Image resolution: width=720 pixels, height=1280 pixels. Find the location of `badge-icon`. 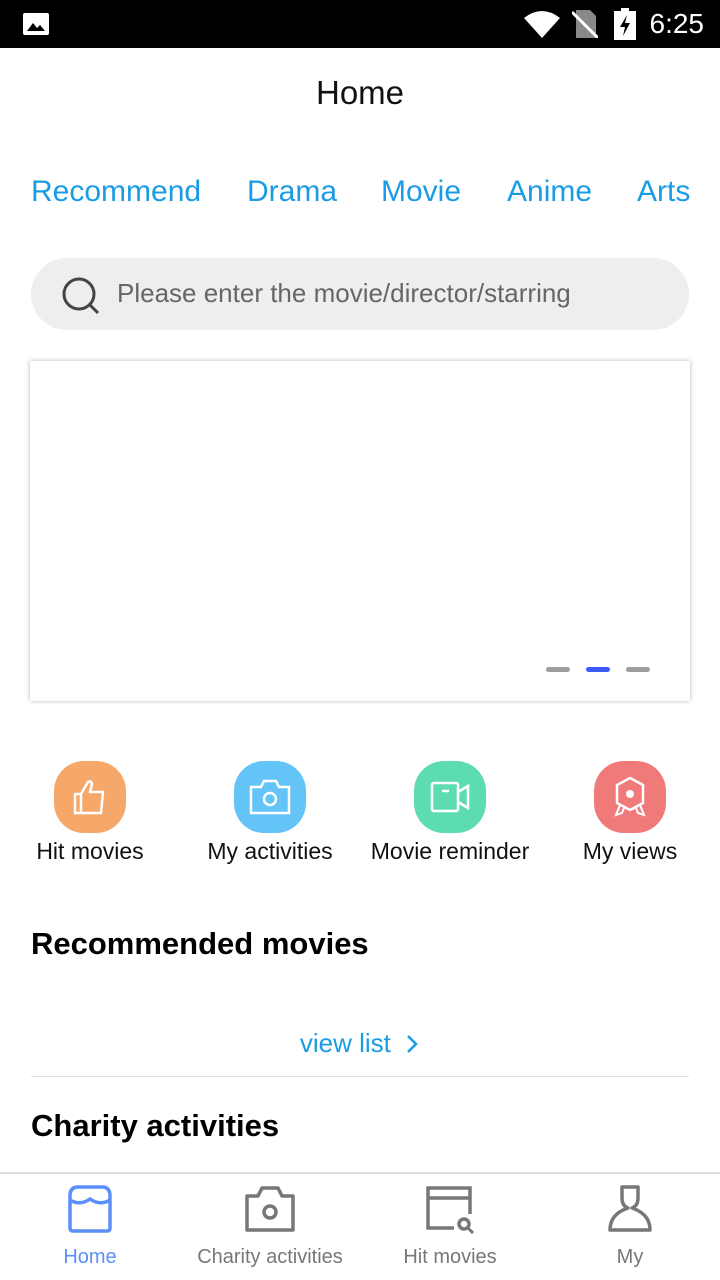

badge-icon is located at coordinates (630, 796).